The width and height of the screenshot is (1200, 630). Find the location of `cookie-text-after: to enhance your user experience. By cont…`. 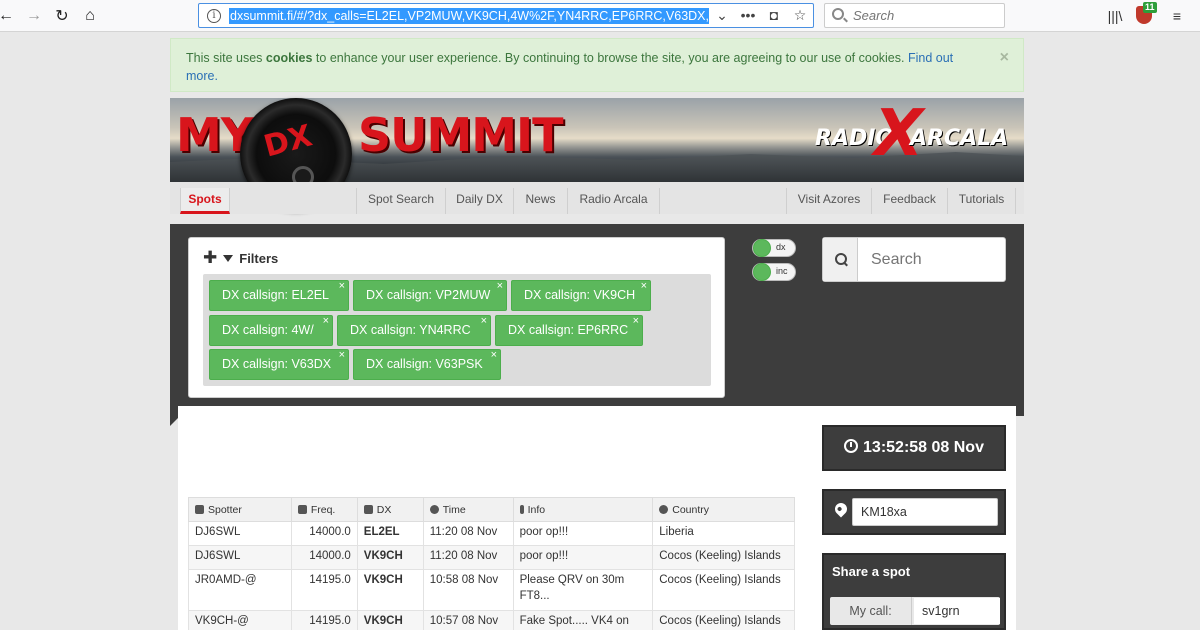

cookie-text-after: to enhance your user experience. By cont… is located at coordinates (610, 58).